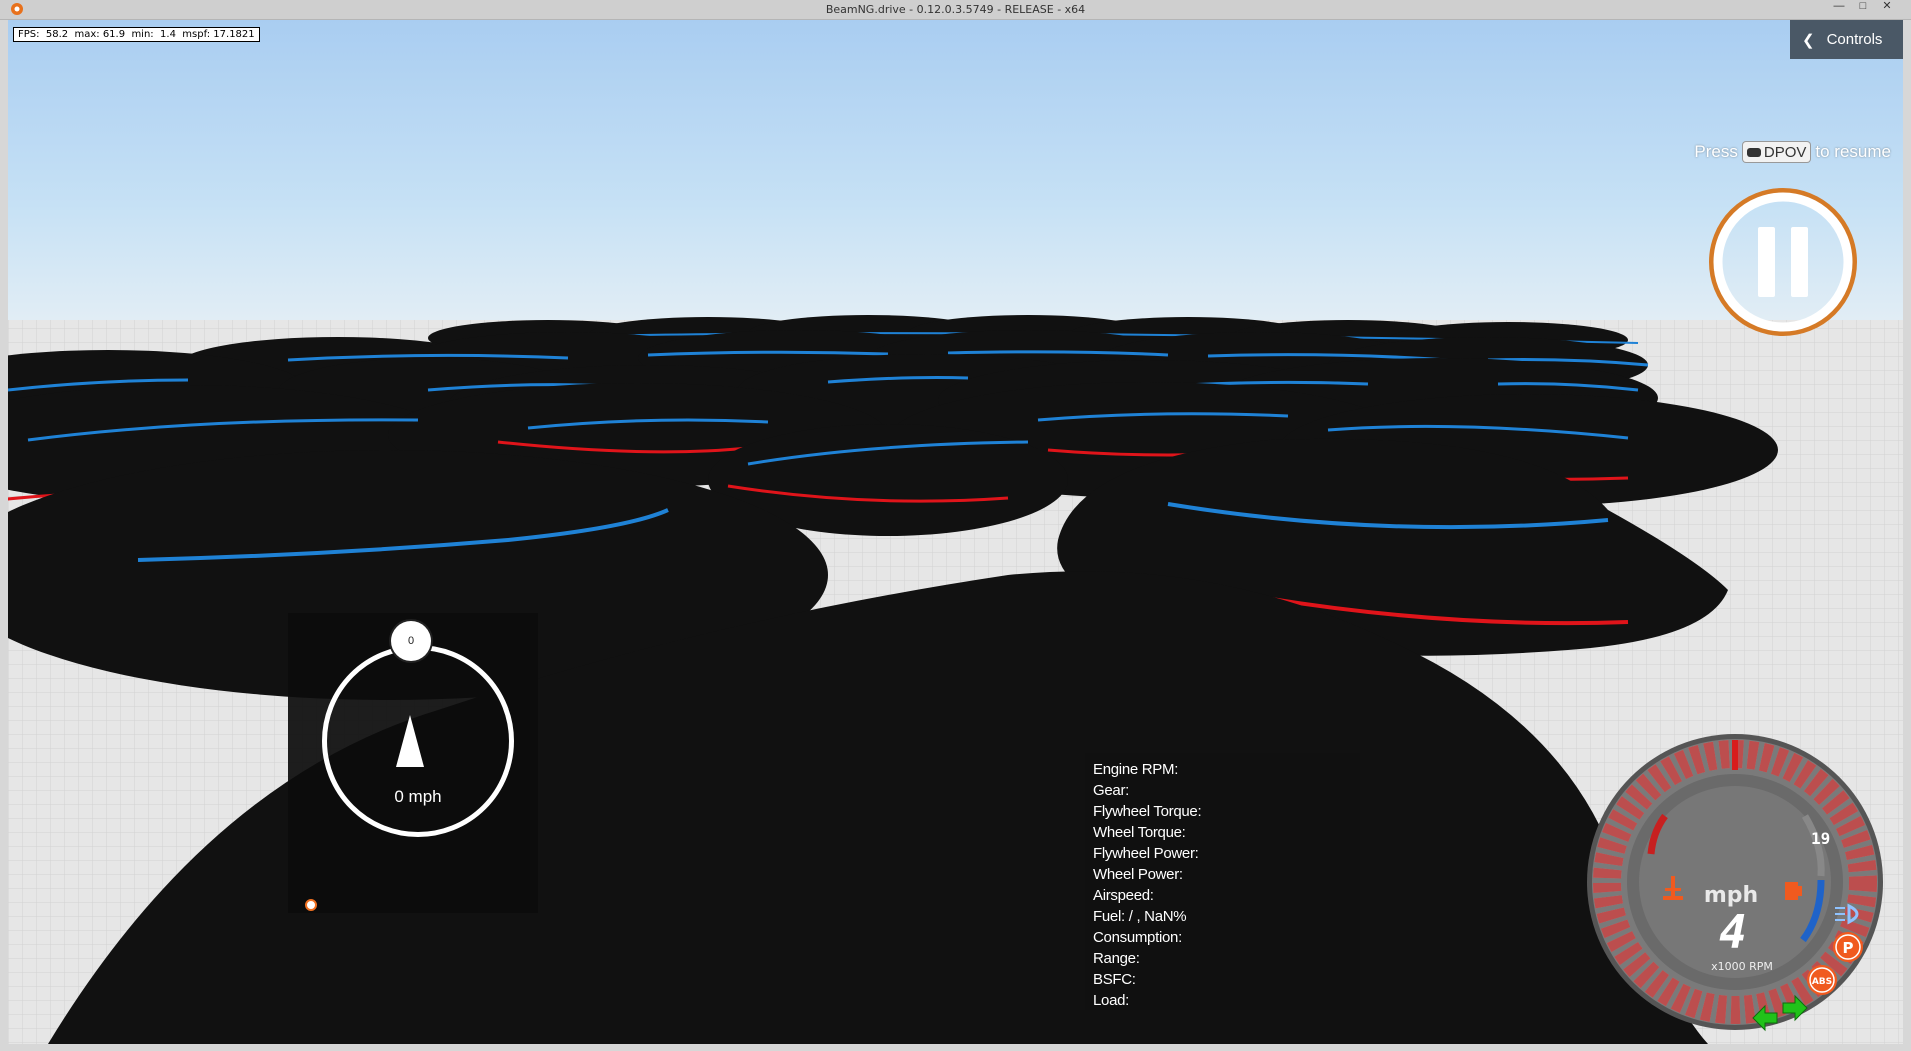 This screenshot has width=1911, height=1051. I want to click on resume-suffix: to resume, so click(1853, 151).